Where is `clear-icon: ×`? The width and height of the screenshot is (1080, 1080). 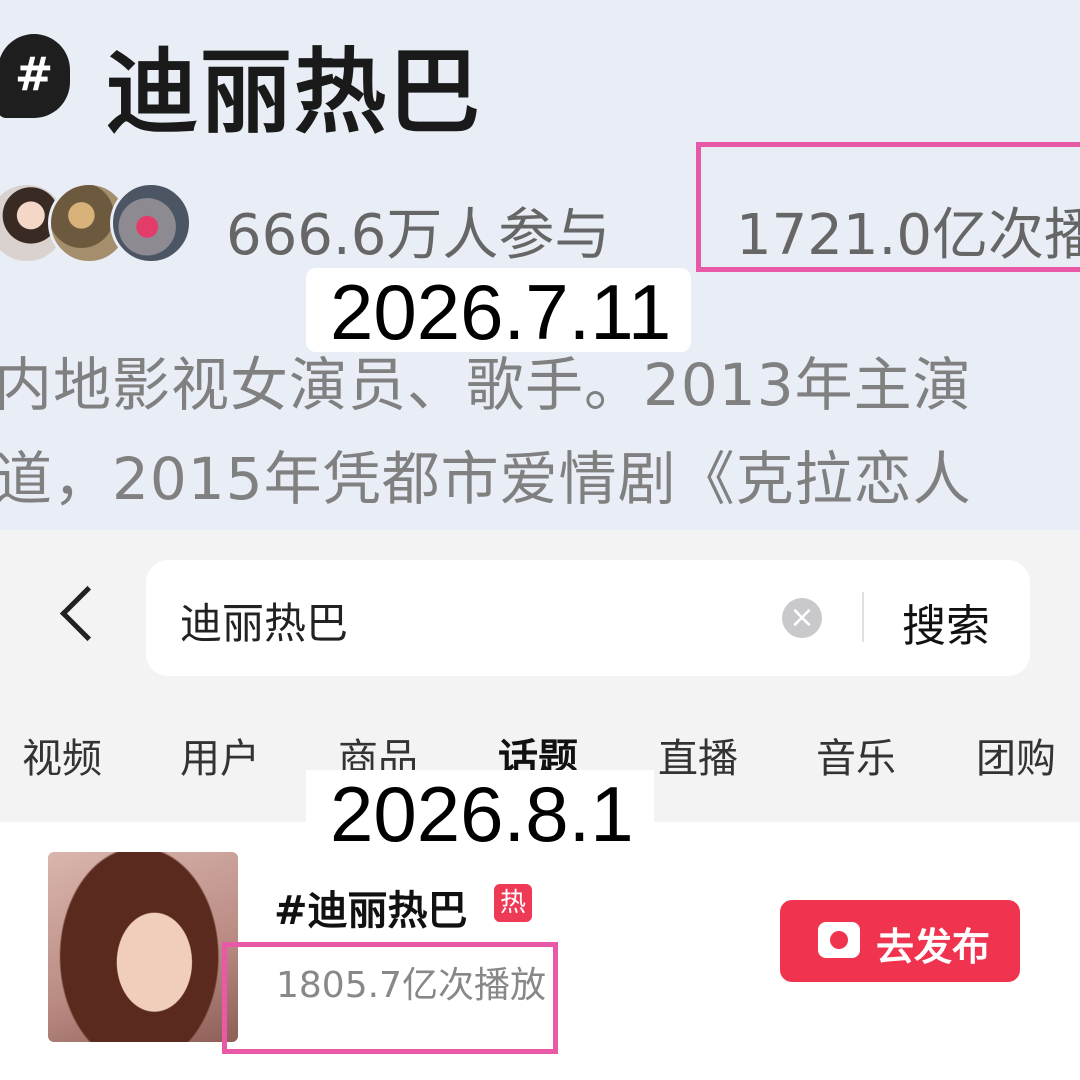
clear-icon: × is located at coordinates (802, 618).